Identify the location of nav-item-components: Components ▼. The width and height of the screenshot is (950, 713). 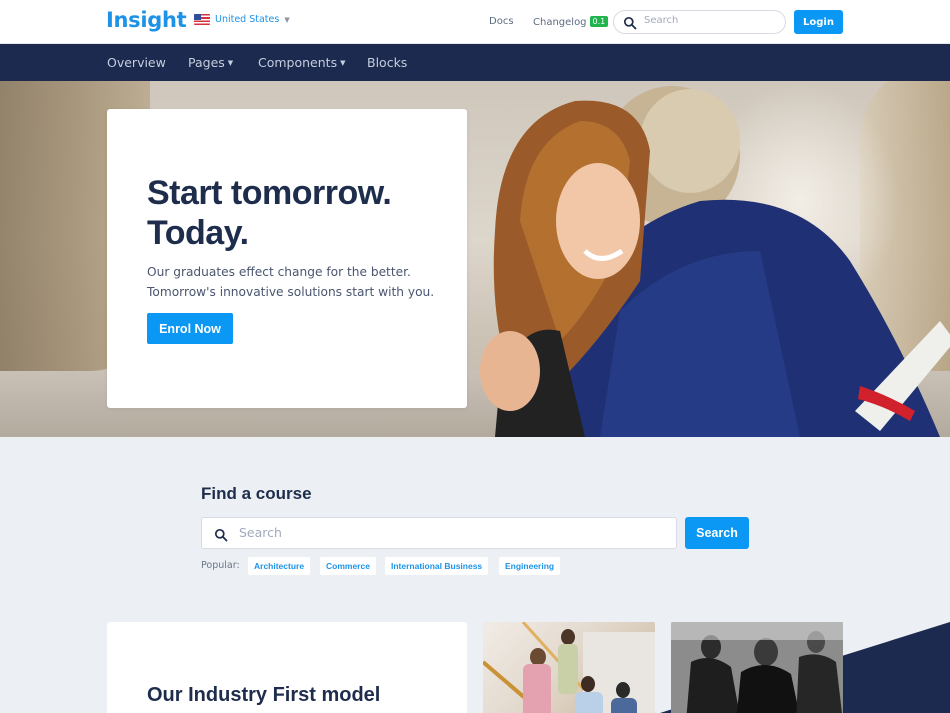
(301, 62).